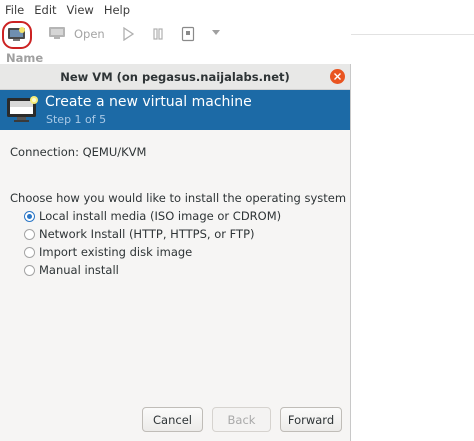  What do you see at coordinates (45, 10) in the screenshot?
I see `menu-edit: Edit` at bounding box center [45, 10].